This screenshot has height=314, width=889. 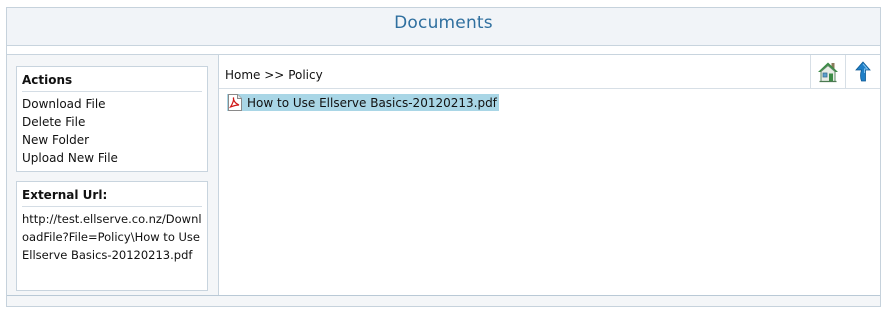 What do you see at coordinates (443, 300) in the screenshot?
I see `panel-footer` at bounding box center [443, 300].